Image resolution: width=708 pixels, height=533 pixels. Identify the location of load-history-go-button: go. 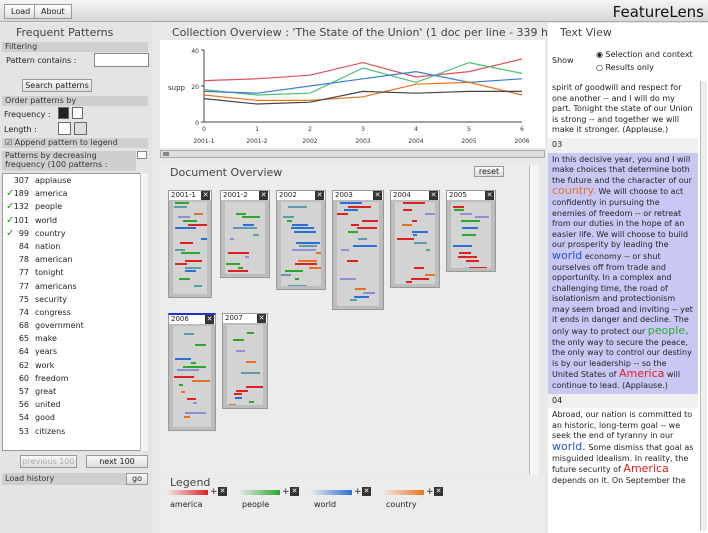
(137, 479).